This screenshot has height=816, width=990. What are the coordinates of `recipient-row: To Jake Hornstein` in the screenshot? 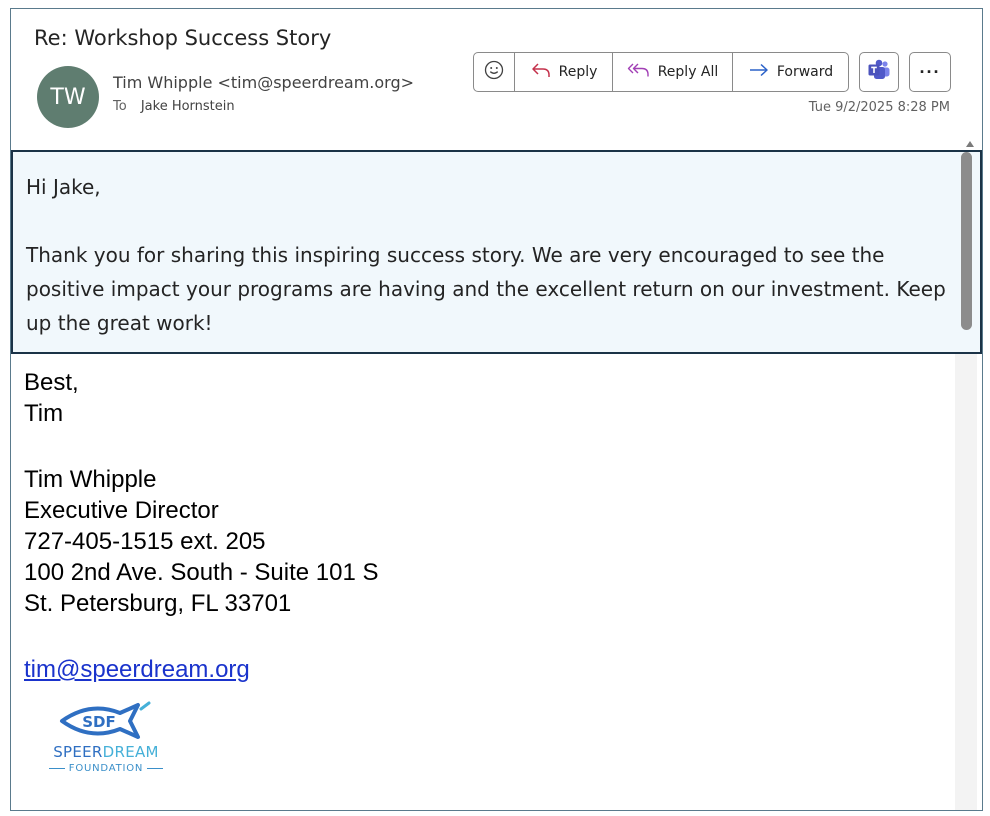 It's located at (174, 106).